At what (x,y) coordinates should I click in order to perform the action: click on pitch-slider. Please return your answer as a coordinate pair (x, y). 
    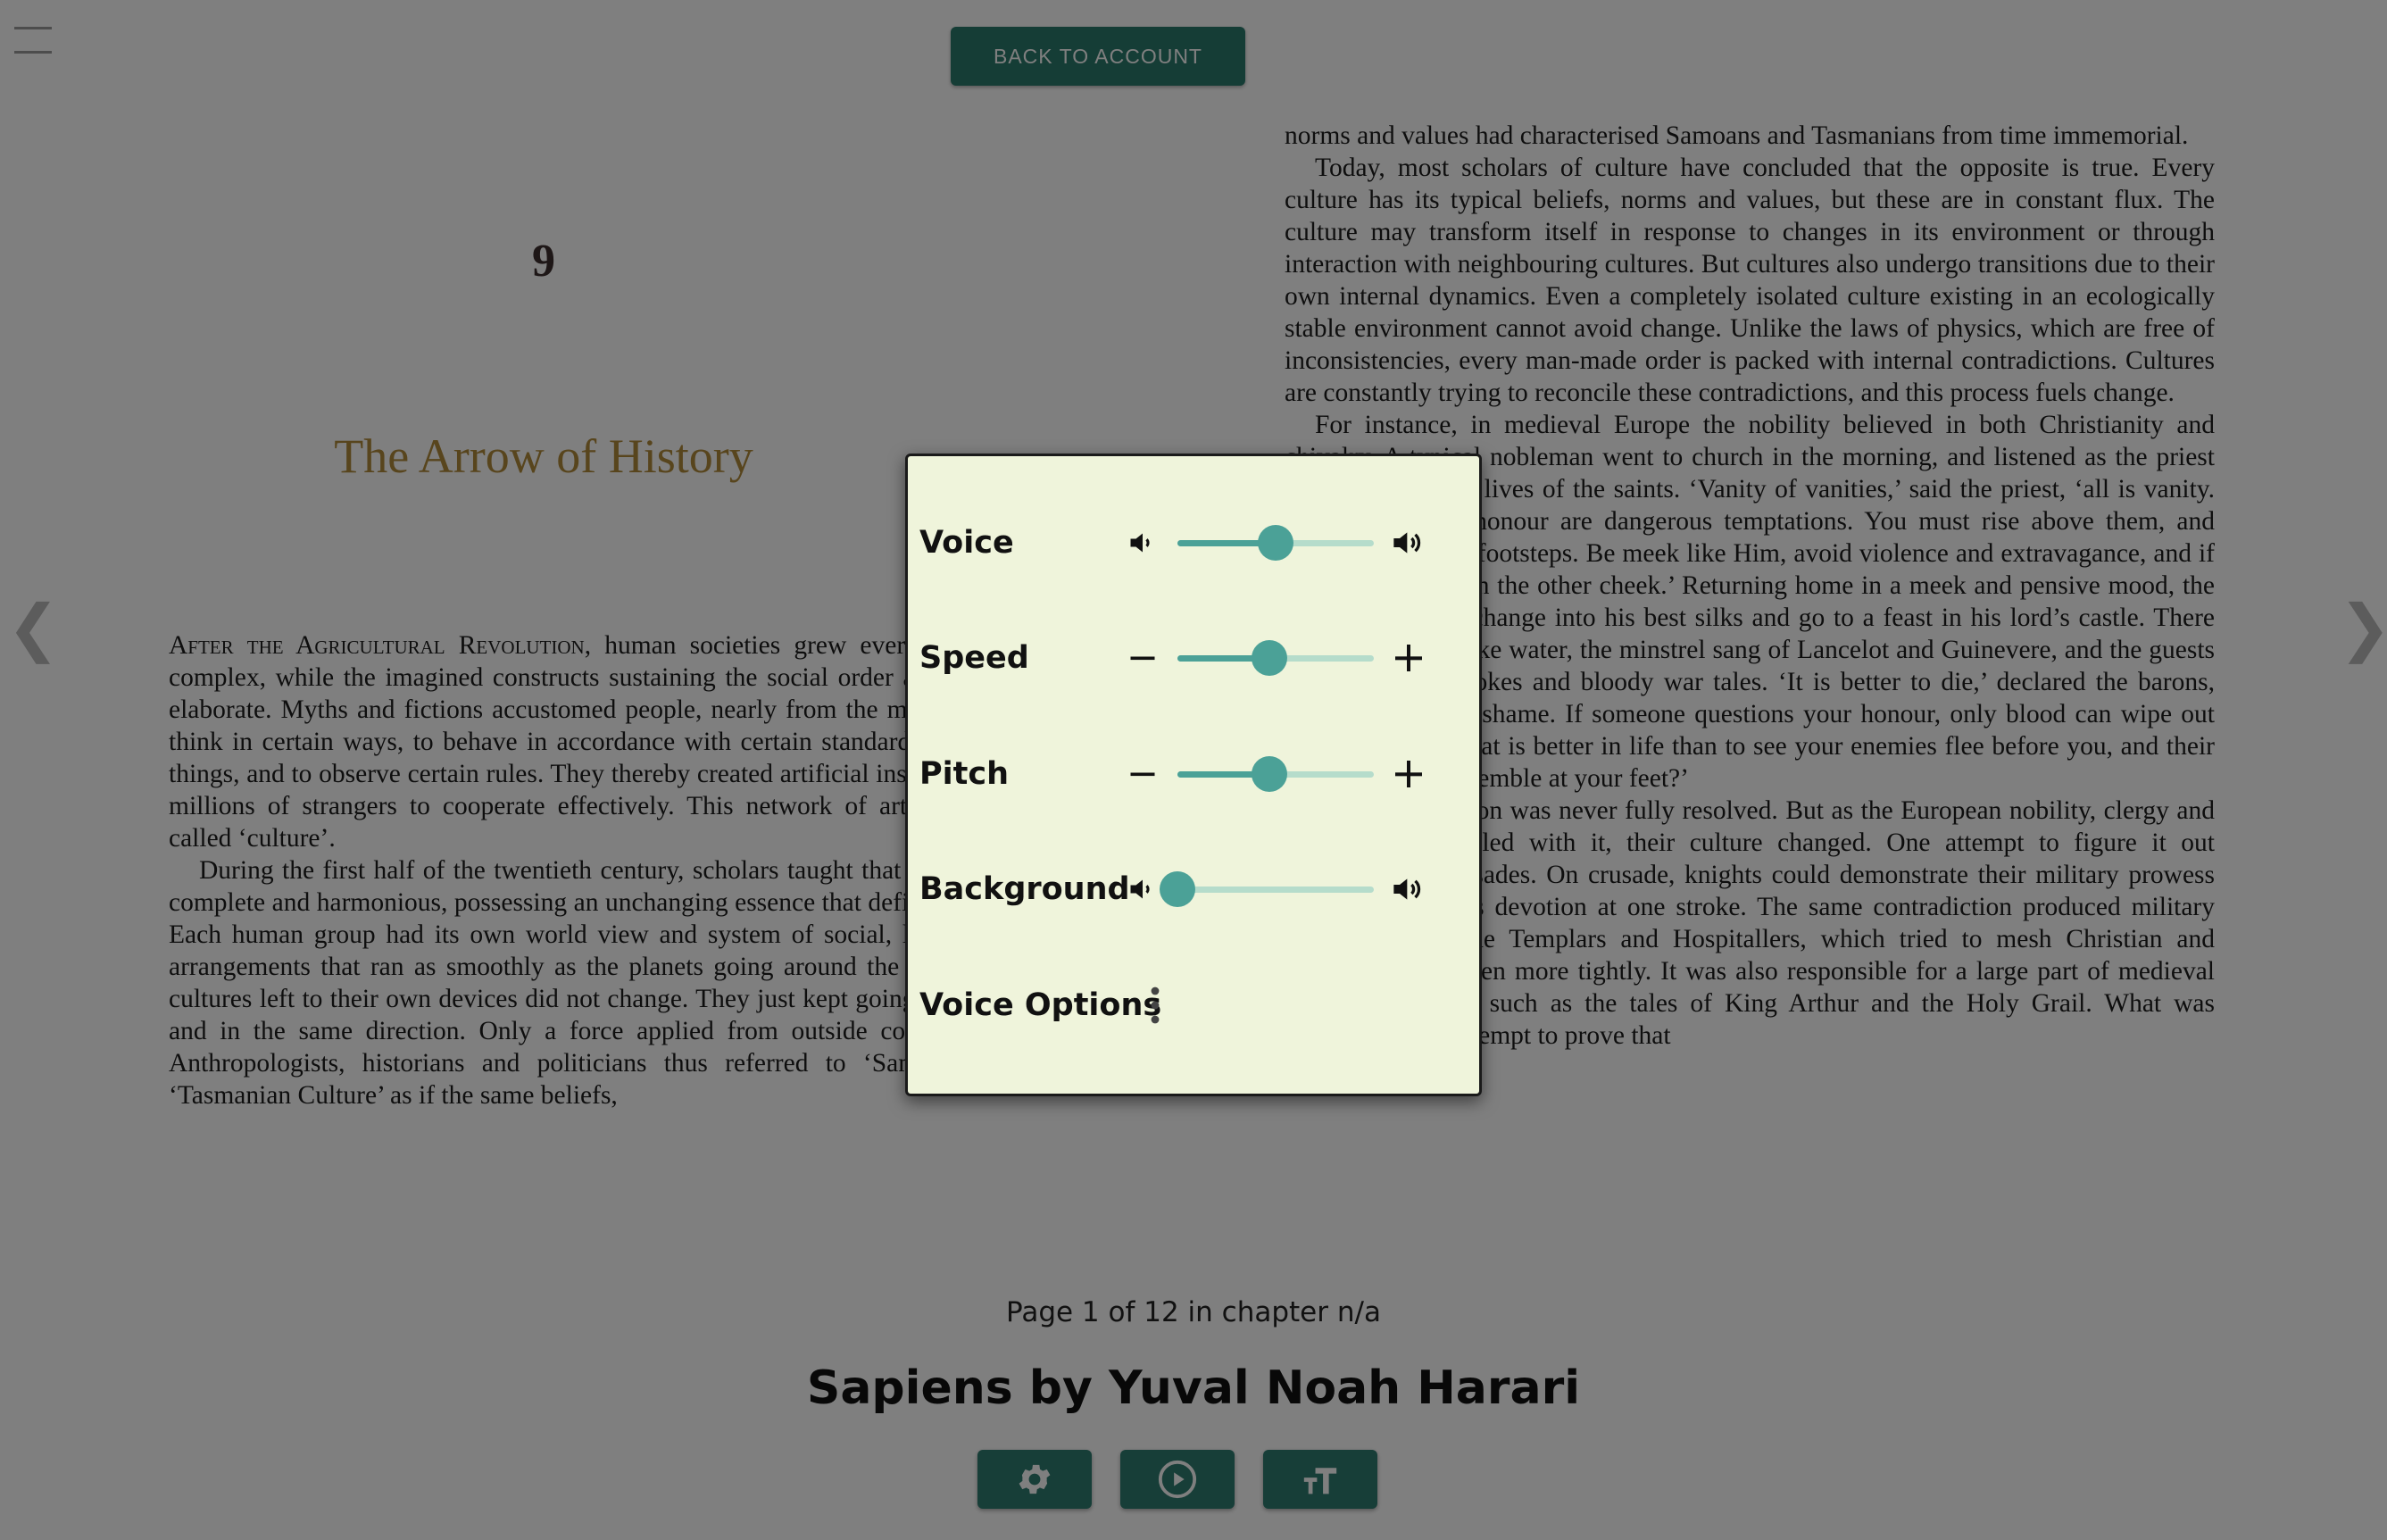
    Looking at the image, I should click on (1275, 774).